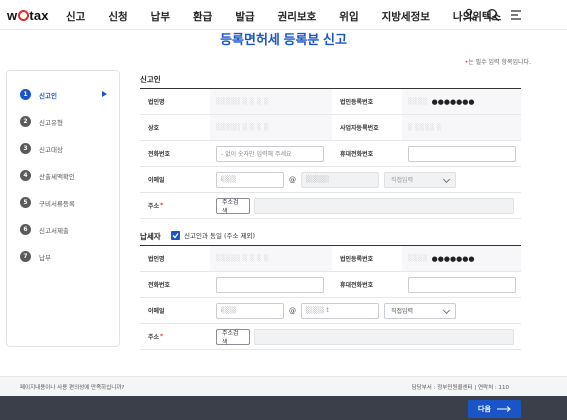  I want to click on step-item-4: 4 산출세액확인, so click(63, 175).